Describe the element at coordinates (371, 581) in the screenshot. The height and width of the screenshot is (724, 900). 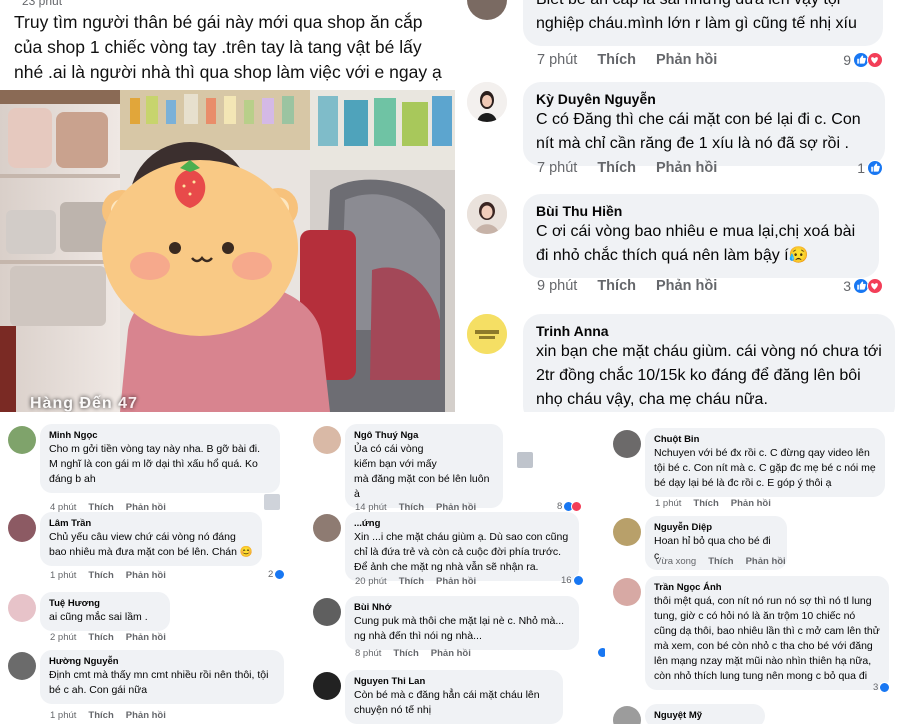
I see `comment-time: 20 phút` at that location.